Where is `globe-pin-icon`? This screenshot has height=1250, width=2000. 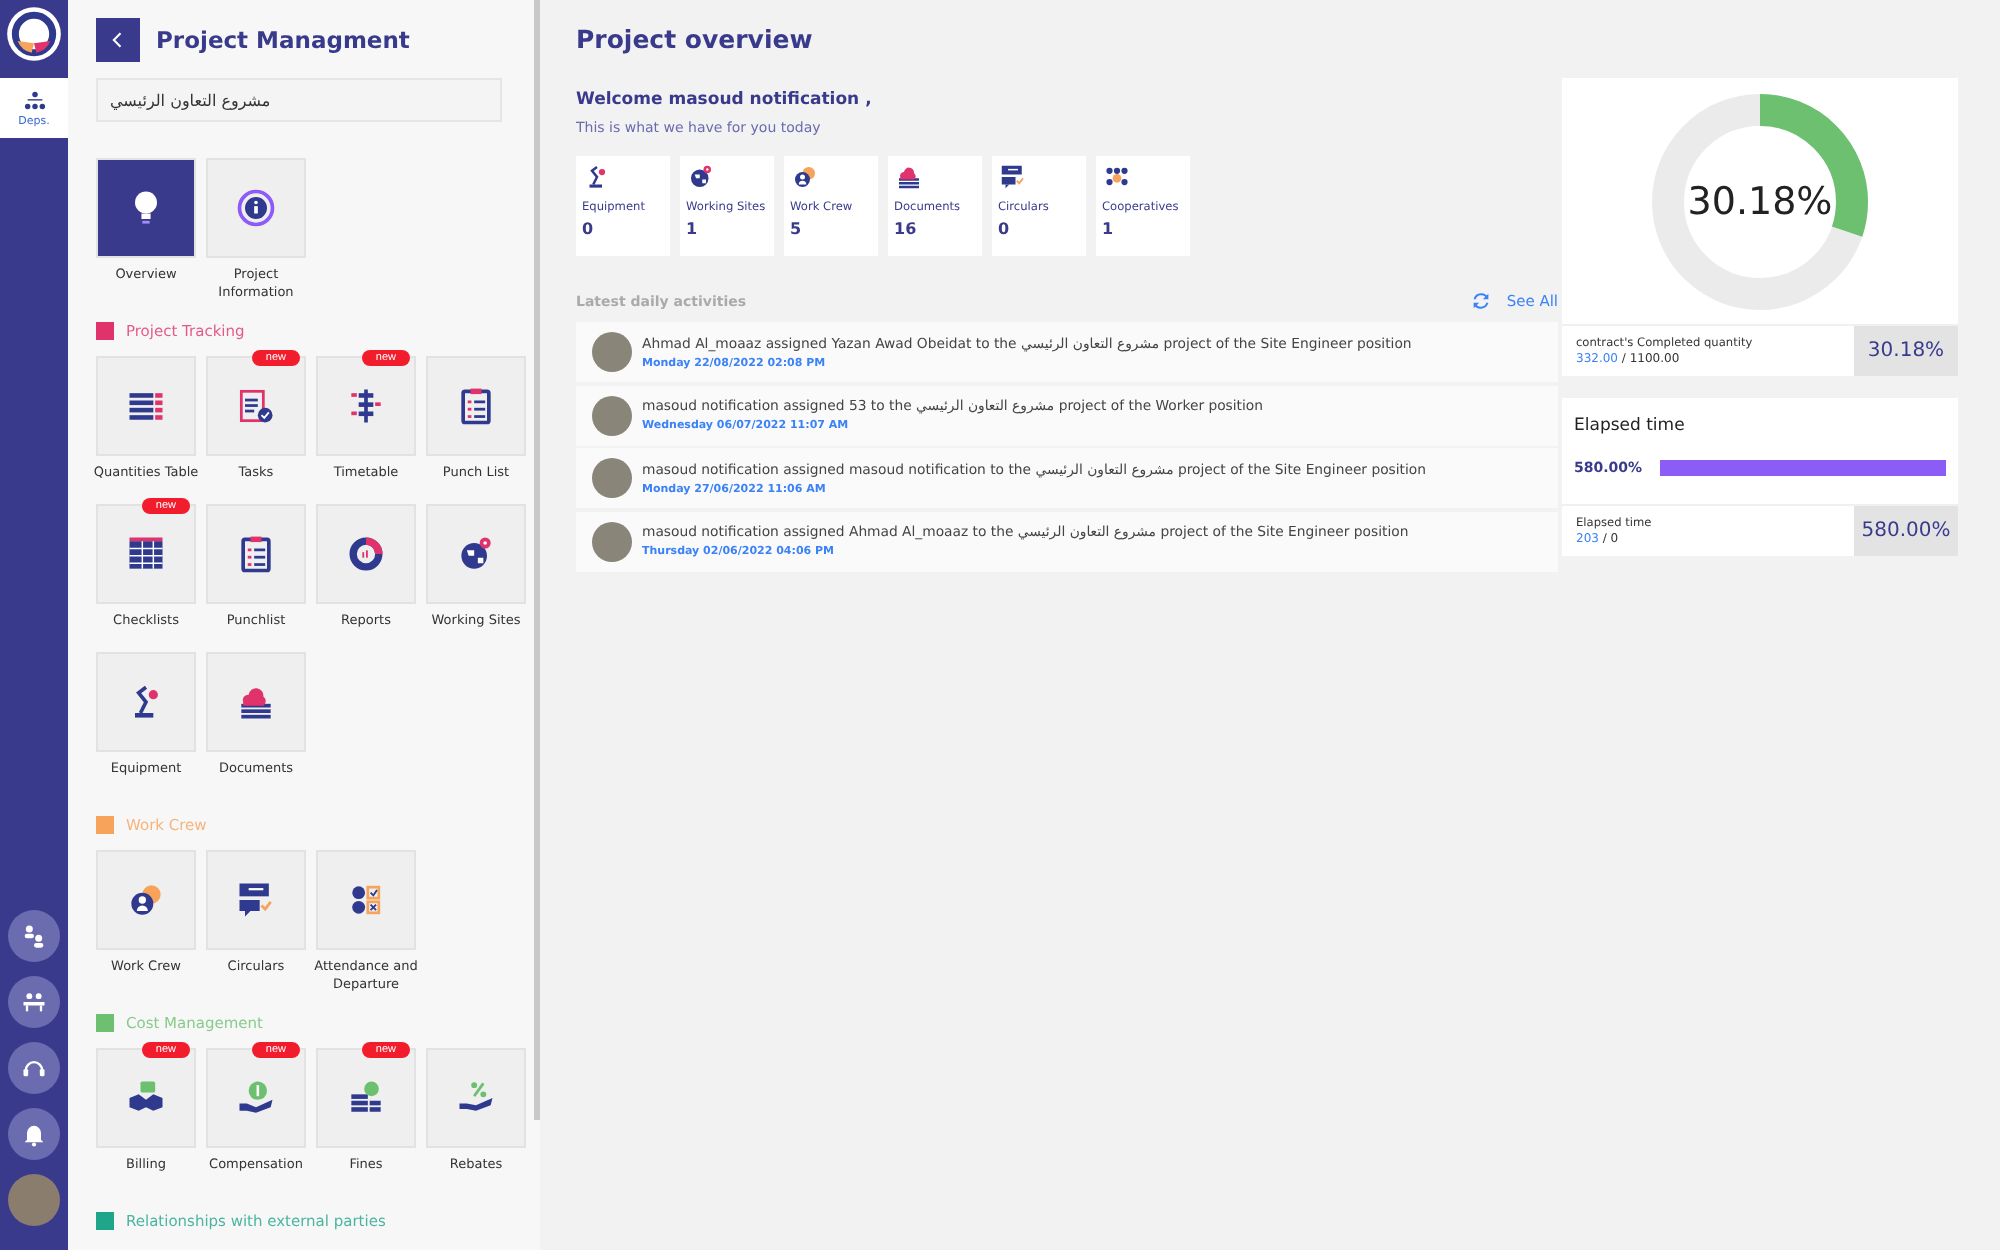
globe-pin-icon is located at coordinates (701, 177).